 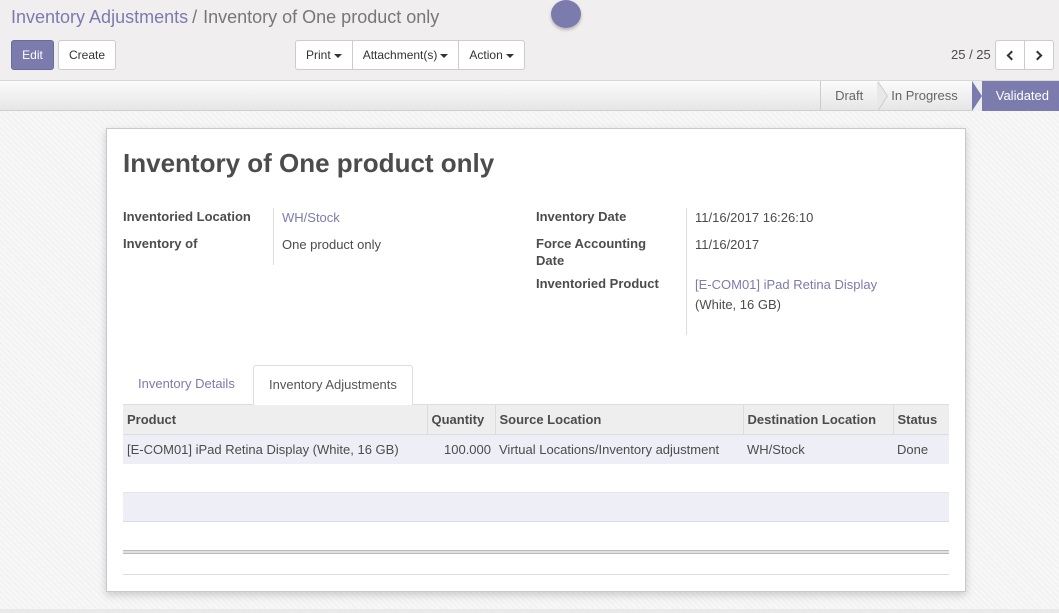 I want to click on column-header-status: Status, so click(x=921, y=420).